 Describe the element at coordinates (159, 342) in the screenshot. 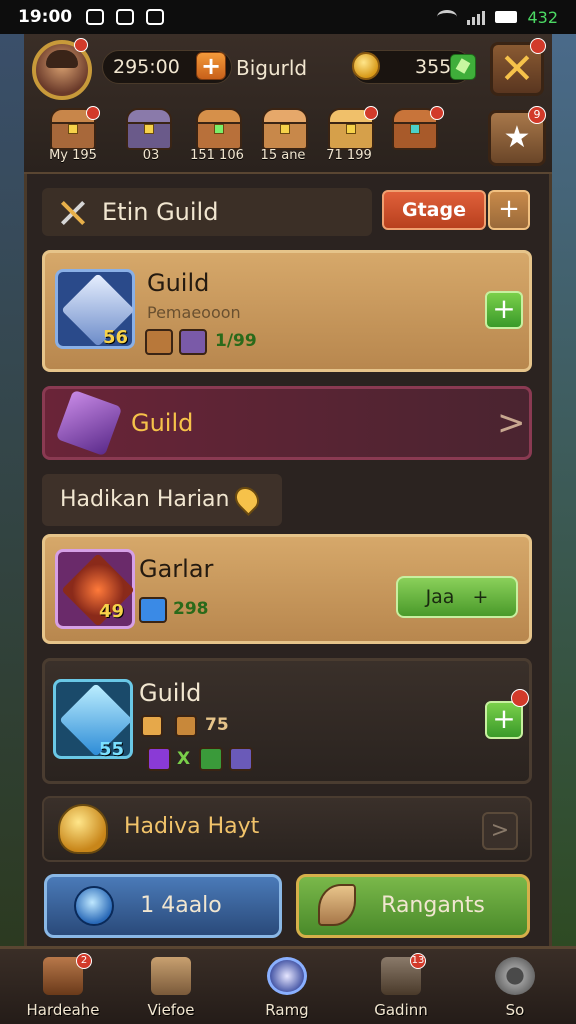

I see `chest-mini-icon` at that location.